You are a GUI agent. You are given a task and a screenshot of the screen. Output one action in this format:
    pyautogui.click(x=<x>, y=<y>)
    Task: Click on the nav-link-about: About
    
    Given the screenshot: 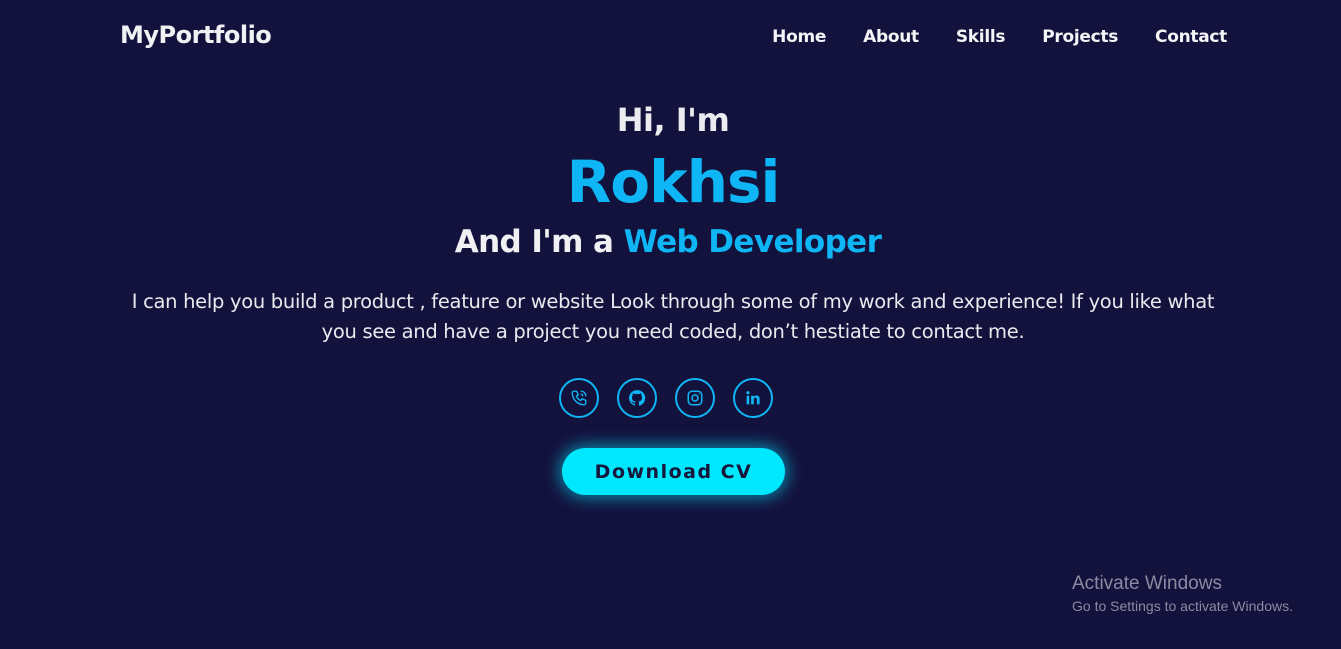 What is the action you would take?
    pyautogui.click(x=891, y=37)
    